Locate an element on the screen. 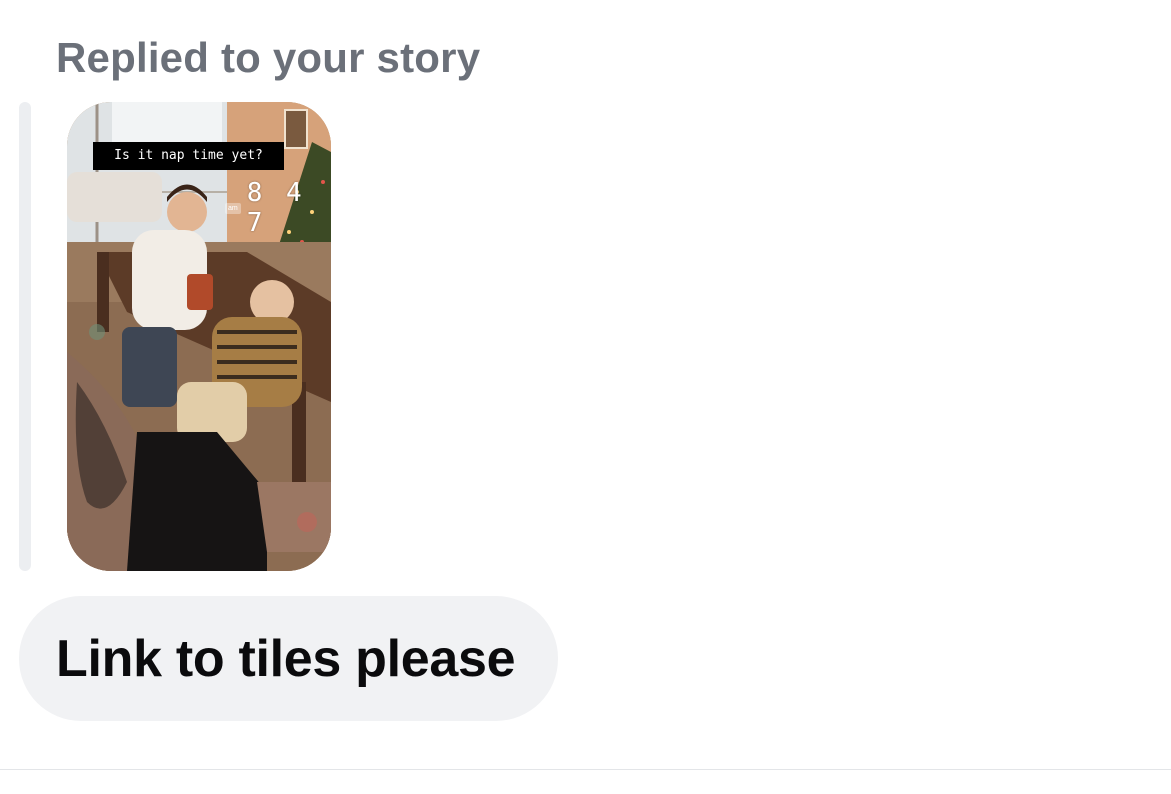  message-text: Link to tiles please is located at coordinates (286, 658).